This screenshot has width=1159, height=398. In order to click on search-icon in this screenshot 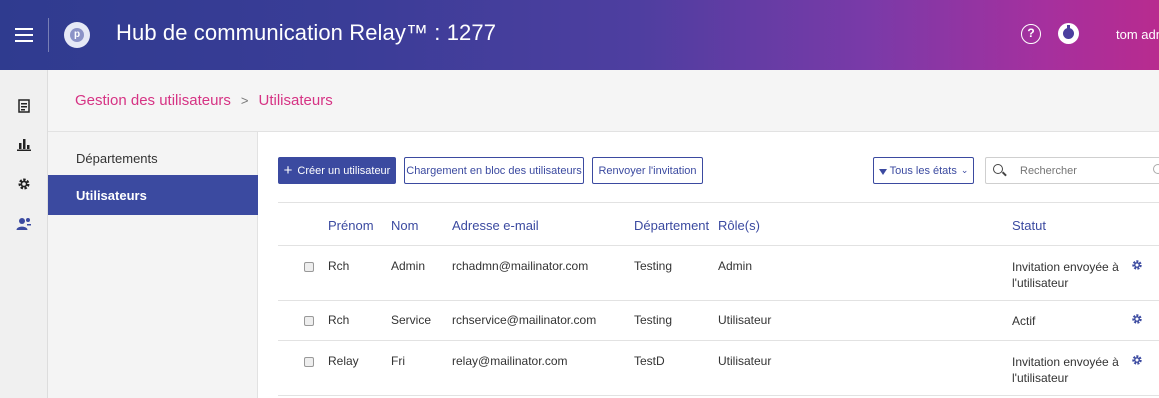, I will do `click(998, 169)`.